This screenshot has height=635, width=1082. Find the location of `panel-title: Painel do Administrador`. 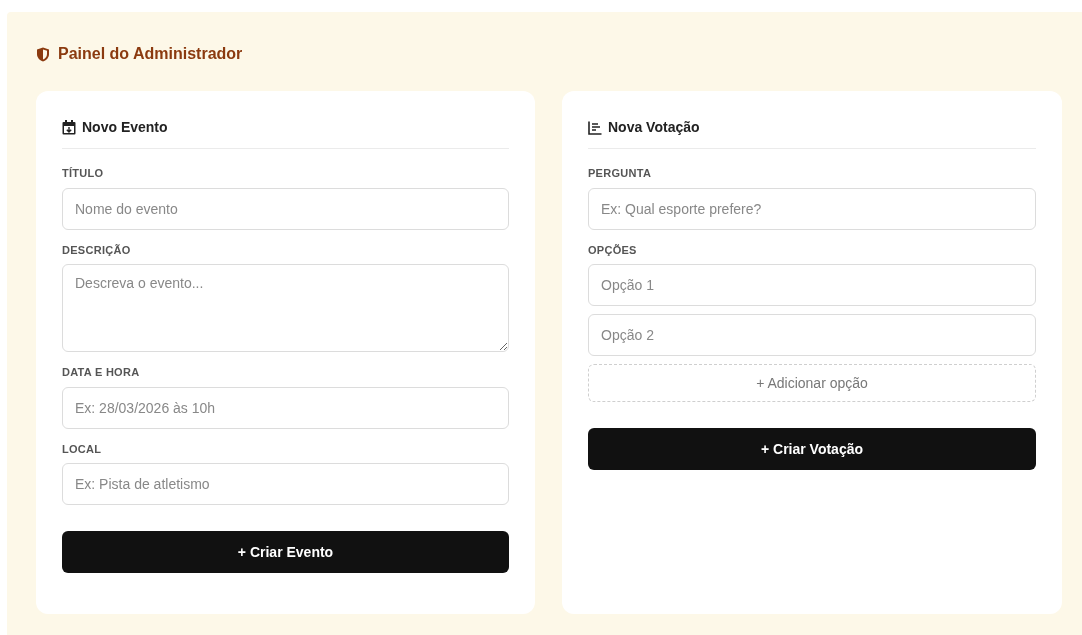

panel-title: Painel do Administrador is located at coordinates (150, 54).